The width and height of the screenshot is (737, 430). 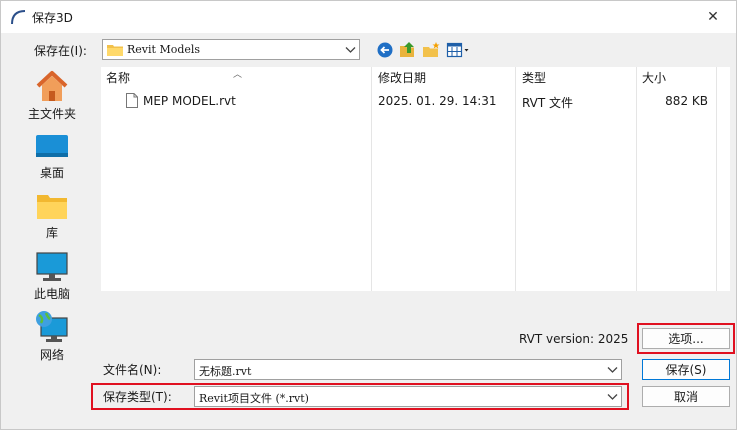 I want to click on save-button-label: 保存(S), so click(x=686, y=370).